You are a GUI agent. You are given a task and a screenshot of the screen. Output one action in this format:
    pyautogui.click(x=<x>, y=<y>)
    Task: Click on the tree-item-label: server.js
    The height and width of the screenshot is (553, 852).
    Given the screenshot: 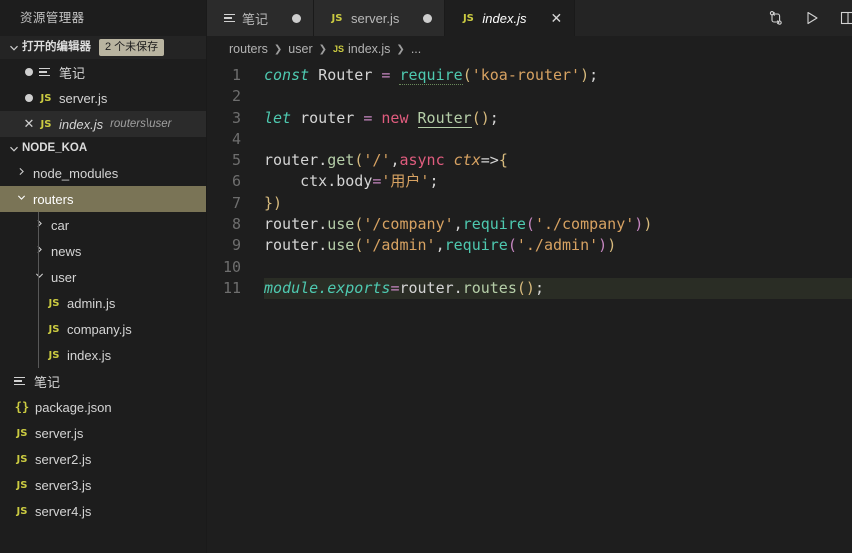 What is the action you would take?
    pyautogui.click(x=59, y=433)
    